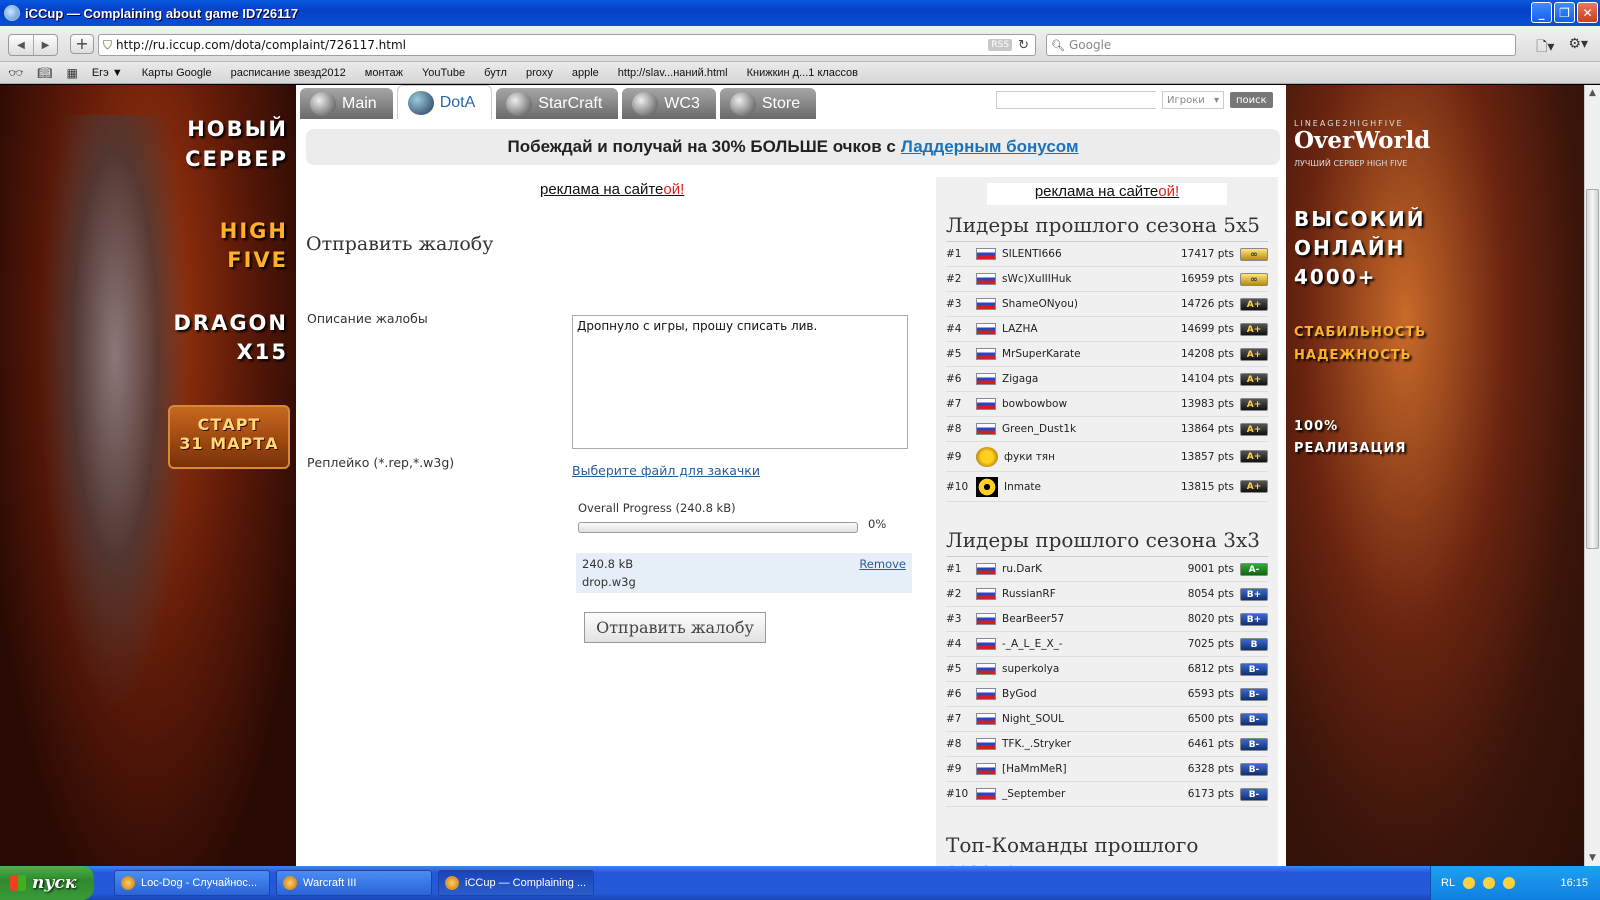 The image size is (1600, 900). Describe the element at coordinates (1541, 12) in the screenshot. I see `minimize-button: _` at that location.